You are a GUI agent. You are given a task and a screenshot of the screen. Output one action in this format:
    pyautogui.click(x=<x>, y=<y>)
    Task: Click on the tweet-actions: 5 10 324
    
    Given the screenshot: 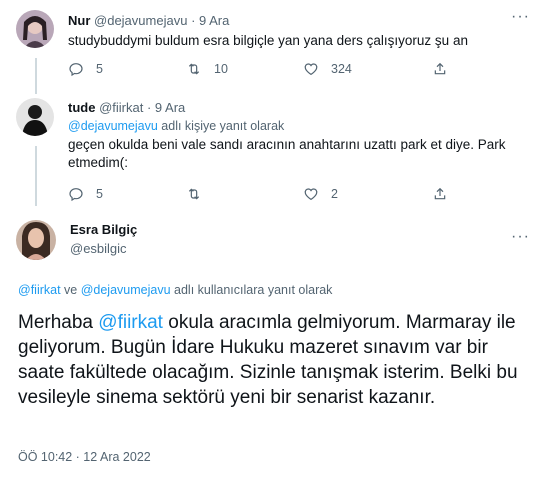 What is the action you would take?
    pyautogui.click(x=278, y=70)
    